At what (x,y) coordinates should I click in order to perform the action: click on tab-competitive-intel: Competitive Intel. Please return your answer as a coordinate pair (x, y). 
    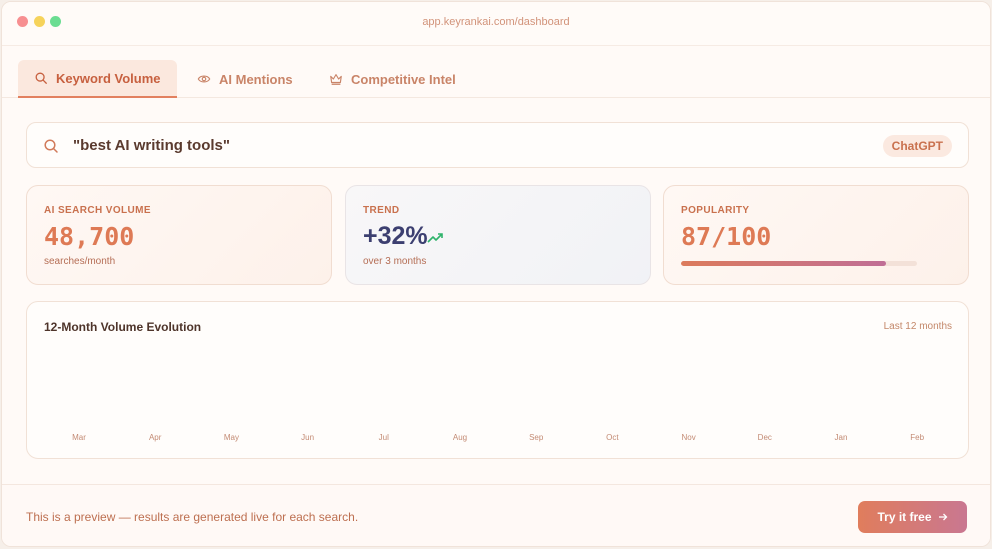
    Looking at the image, I should click on (392, 79).